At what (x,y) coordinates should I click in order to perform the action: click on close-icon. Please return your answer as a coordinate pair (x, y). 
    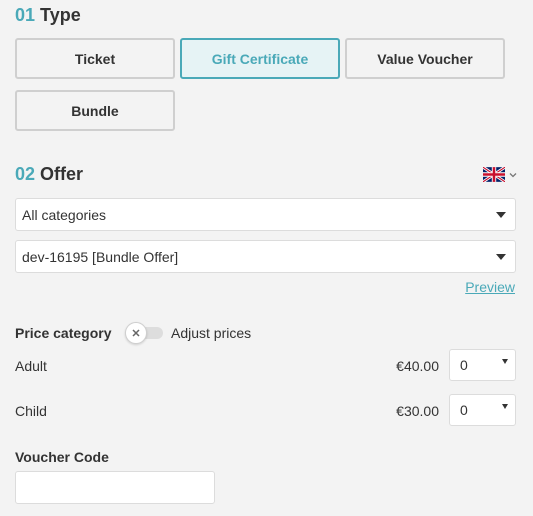
    Looking at the image, I should click on (136, 333).